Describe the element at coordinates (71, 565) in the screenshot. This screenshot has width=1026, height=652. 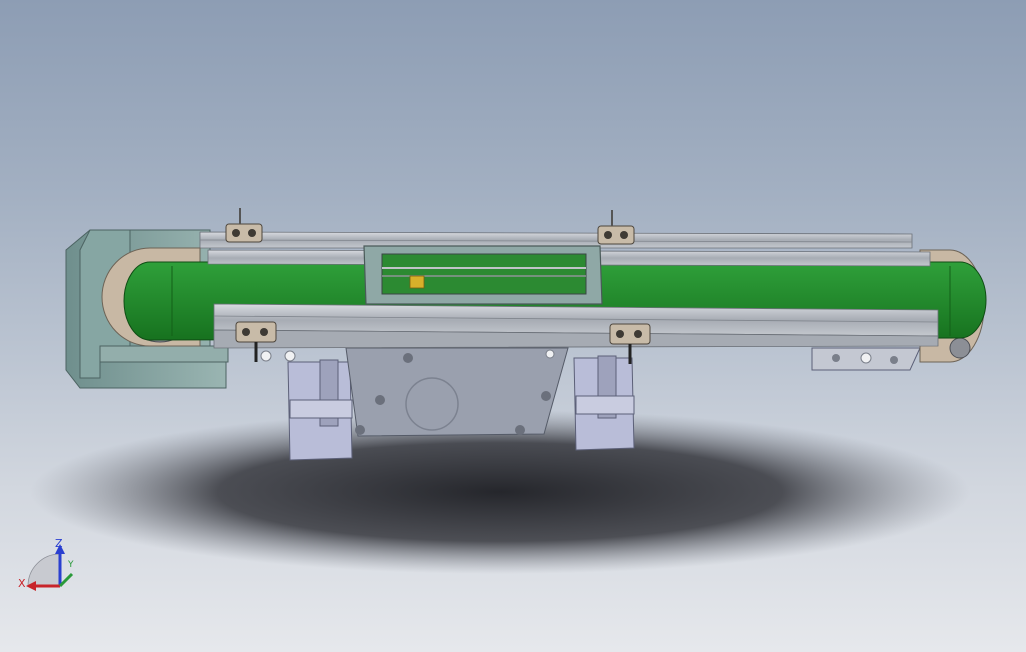
I see `y-axis-label: Y` at that location.